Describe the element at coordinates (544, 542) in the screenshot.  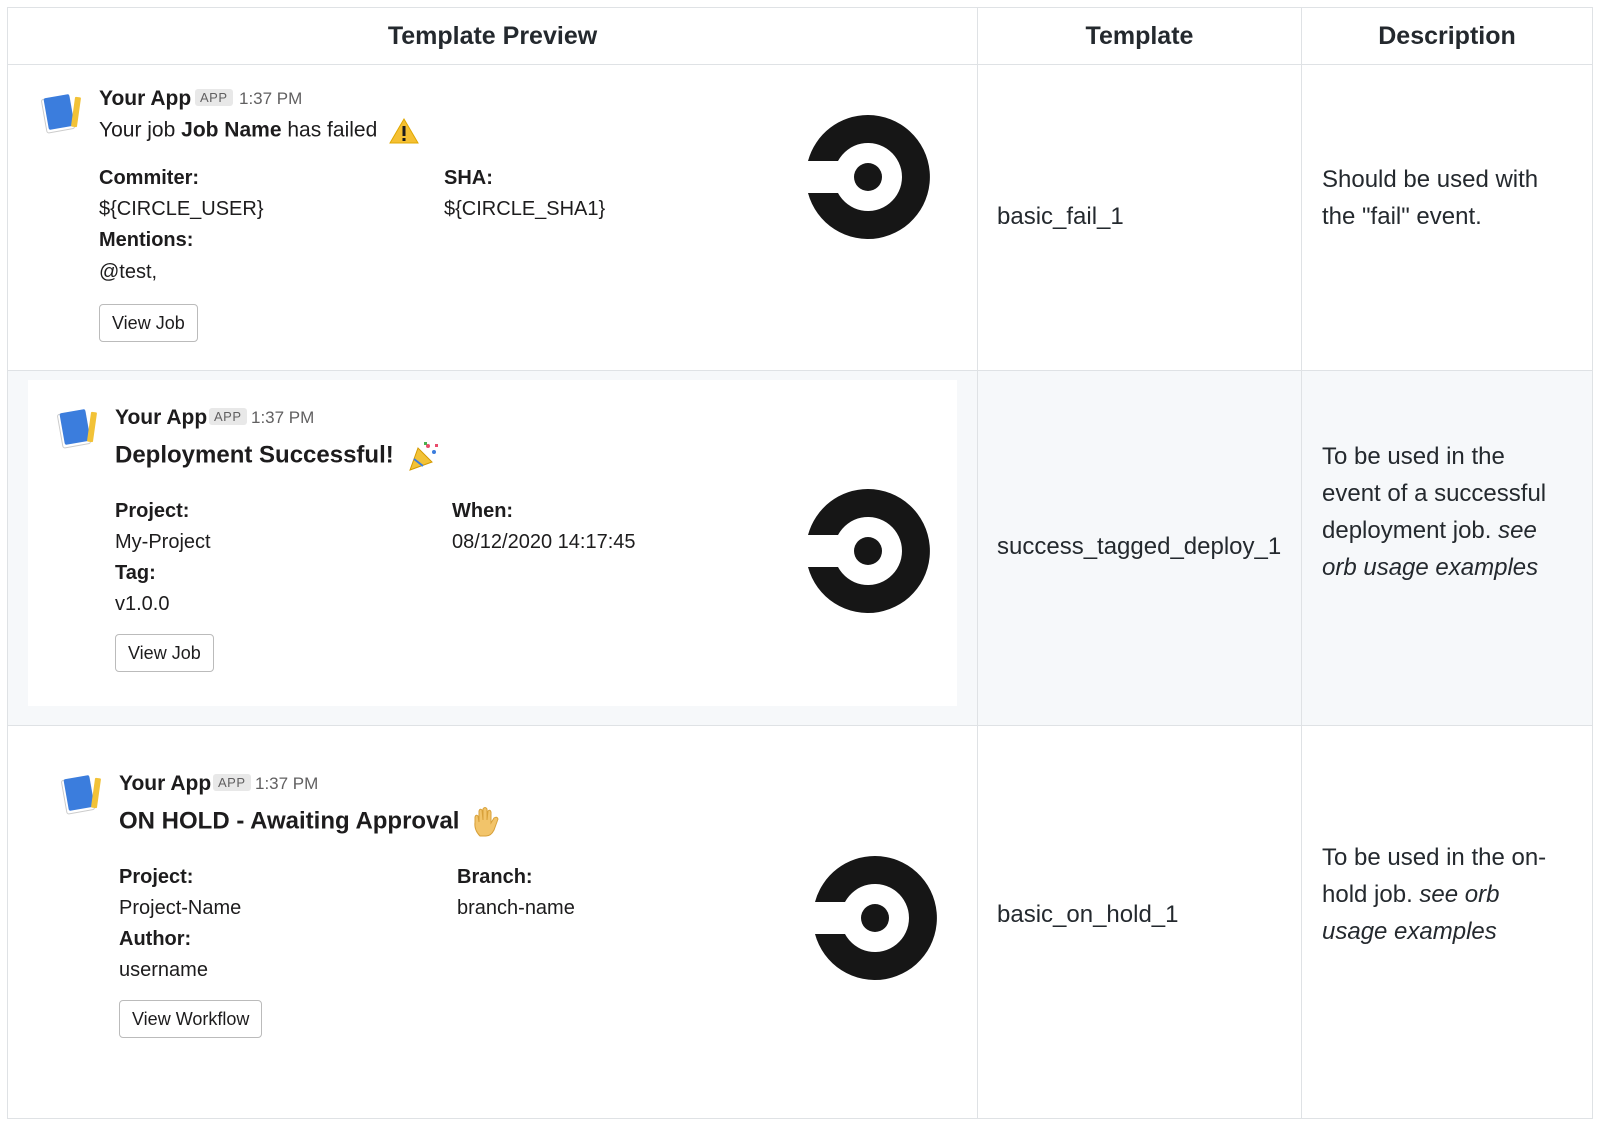
I see `field-value-when: 08/12/2020 14:17:45` at that location.